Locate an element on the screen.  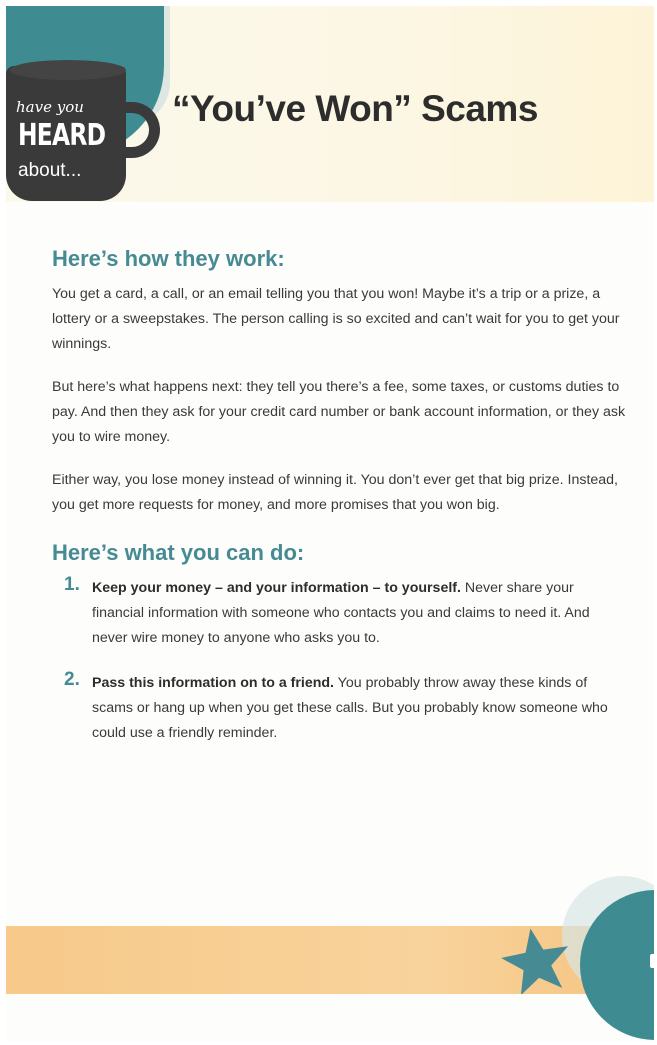
badge-line2: HEARD is located at coordinates (62, 135).